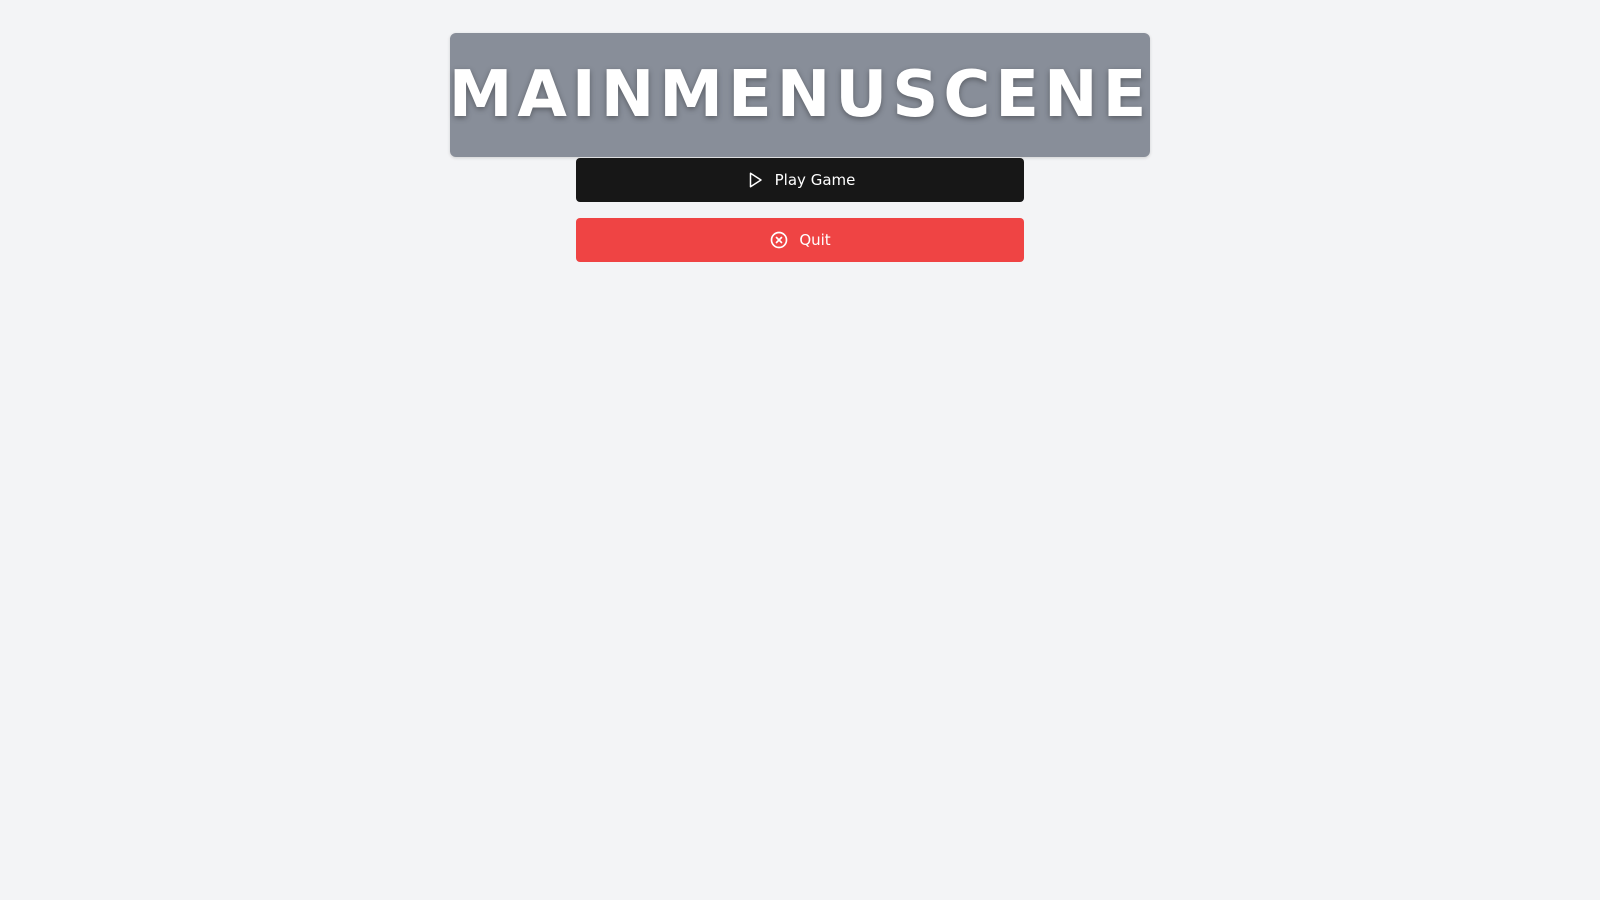 The image size is (1600, 900). Describe the element at coordinates (815, 180) in the screenshot. I see `play-game-label: Play Game` at that location.